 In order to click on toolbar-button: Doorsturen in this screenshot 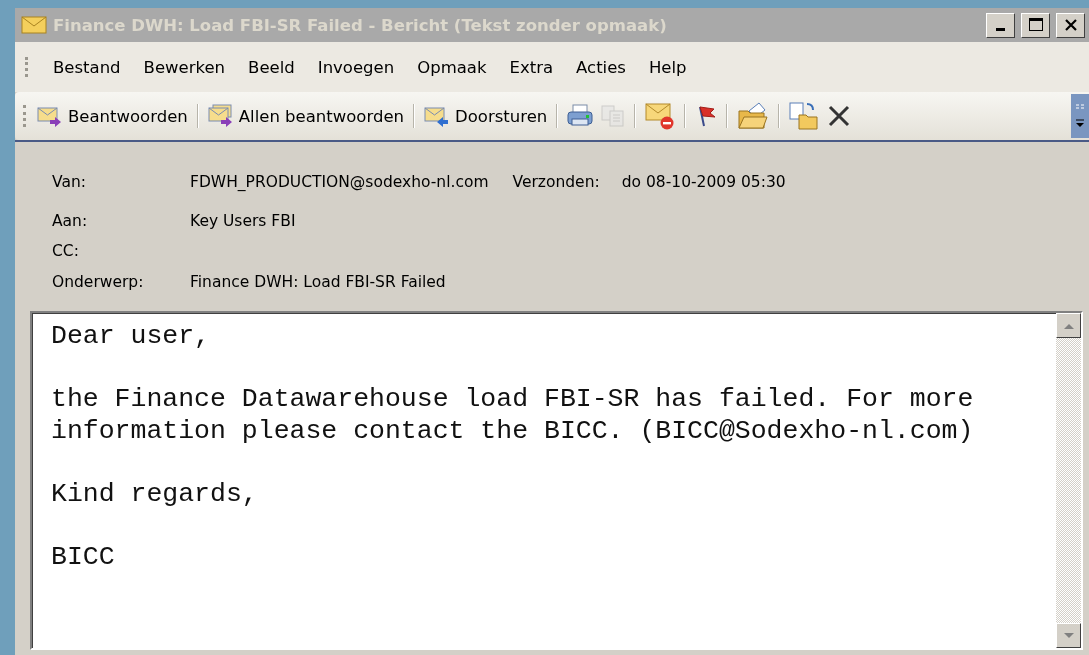, I will do `click(486, 116)`.